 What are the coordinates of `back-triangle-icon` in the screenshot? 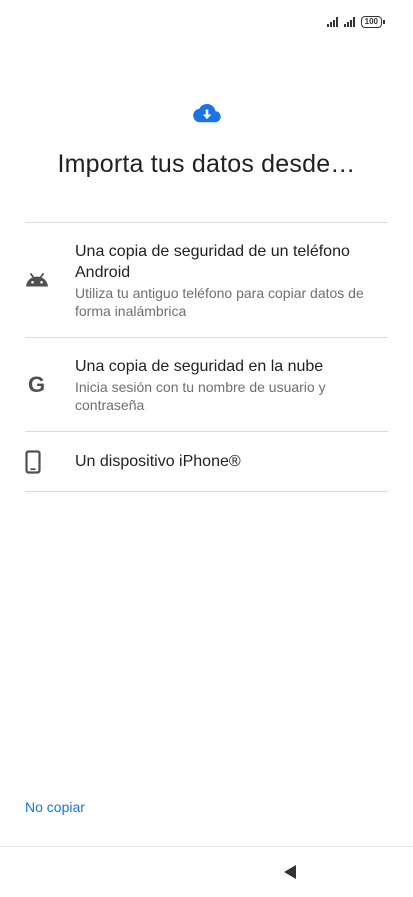 It's located at (290, 872).